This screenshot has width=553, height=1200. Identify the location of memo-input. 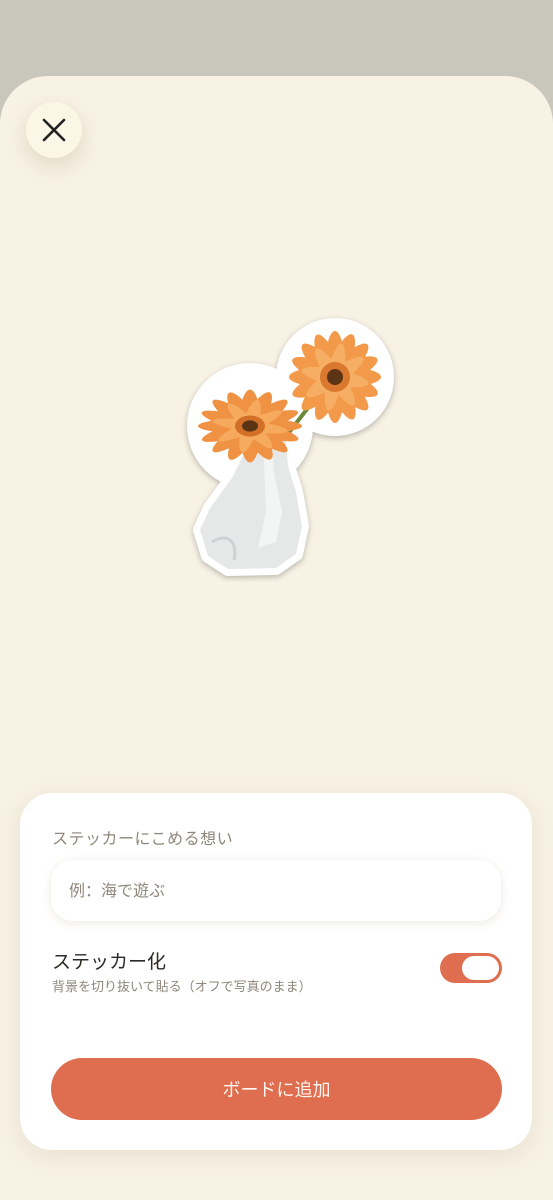
(276, 890).